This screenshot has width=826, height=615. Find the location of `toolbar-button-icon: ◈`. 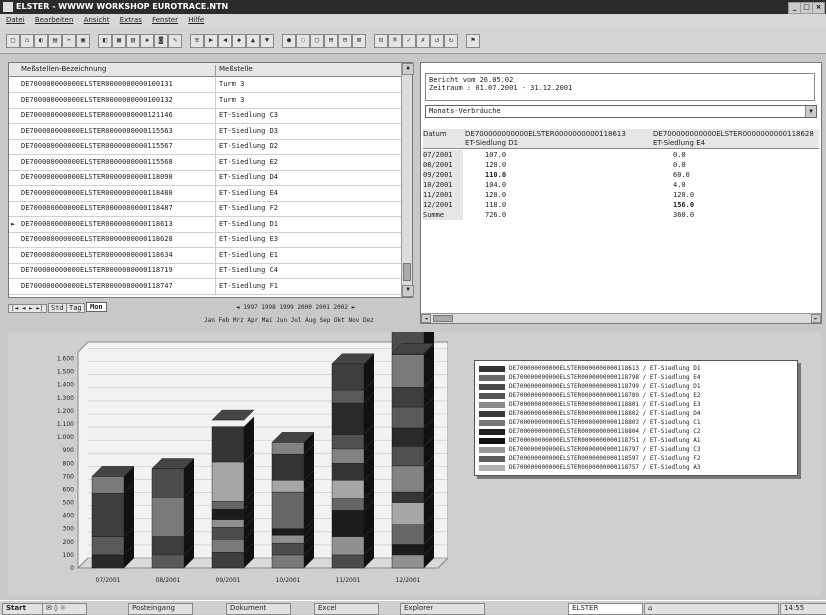

toolbar-button-icon: ◈ is located at coordinates (147, 41).